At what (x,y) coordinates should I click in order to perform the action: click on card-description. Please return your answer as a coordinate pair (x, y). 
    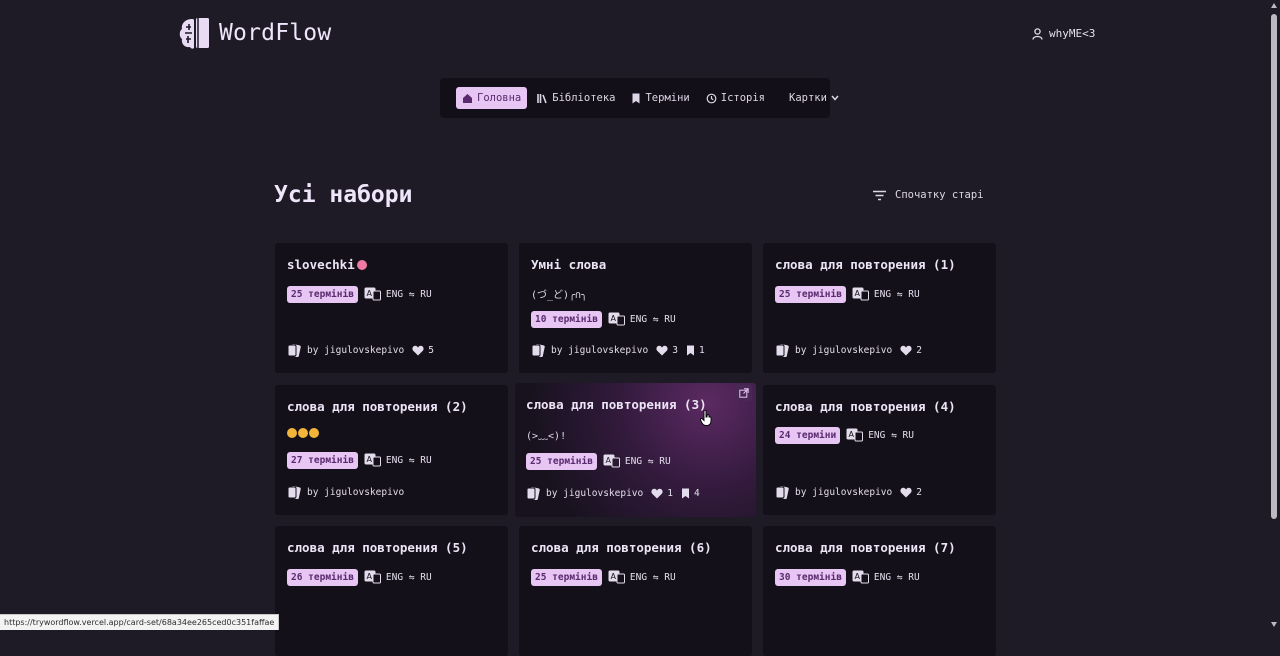
    Looking at the image, I should click on (303, 433).